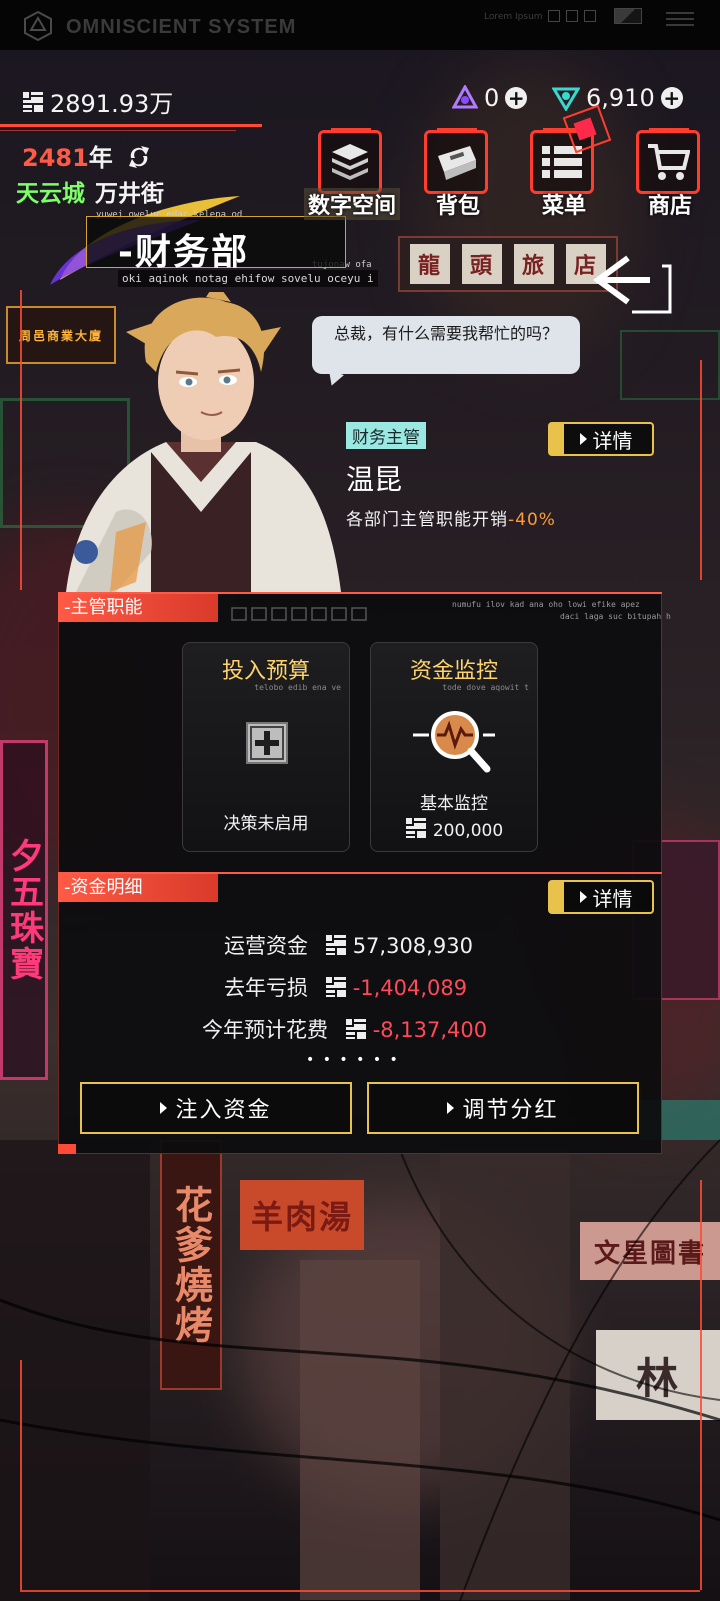 The image size is (720, 1601). I want to click on money-value: 2891.93万, so click(112, 104).